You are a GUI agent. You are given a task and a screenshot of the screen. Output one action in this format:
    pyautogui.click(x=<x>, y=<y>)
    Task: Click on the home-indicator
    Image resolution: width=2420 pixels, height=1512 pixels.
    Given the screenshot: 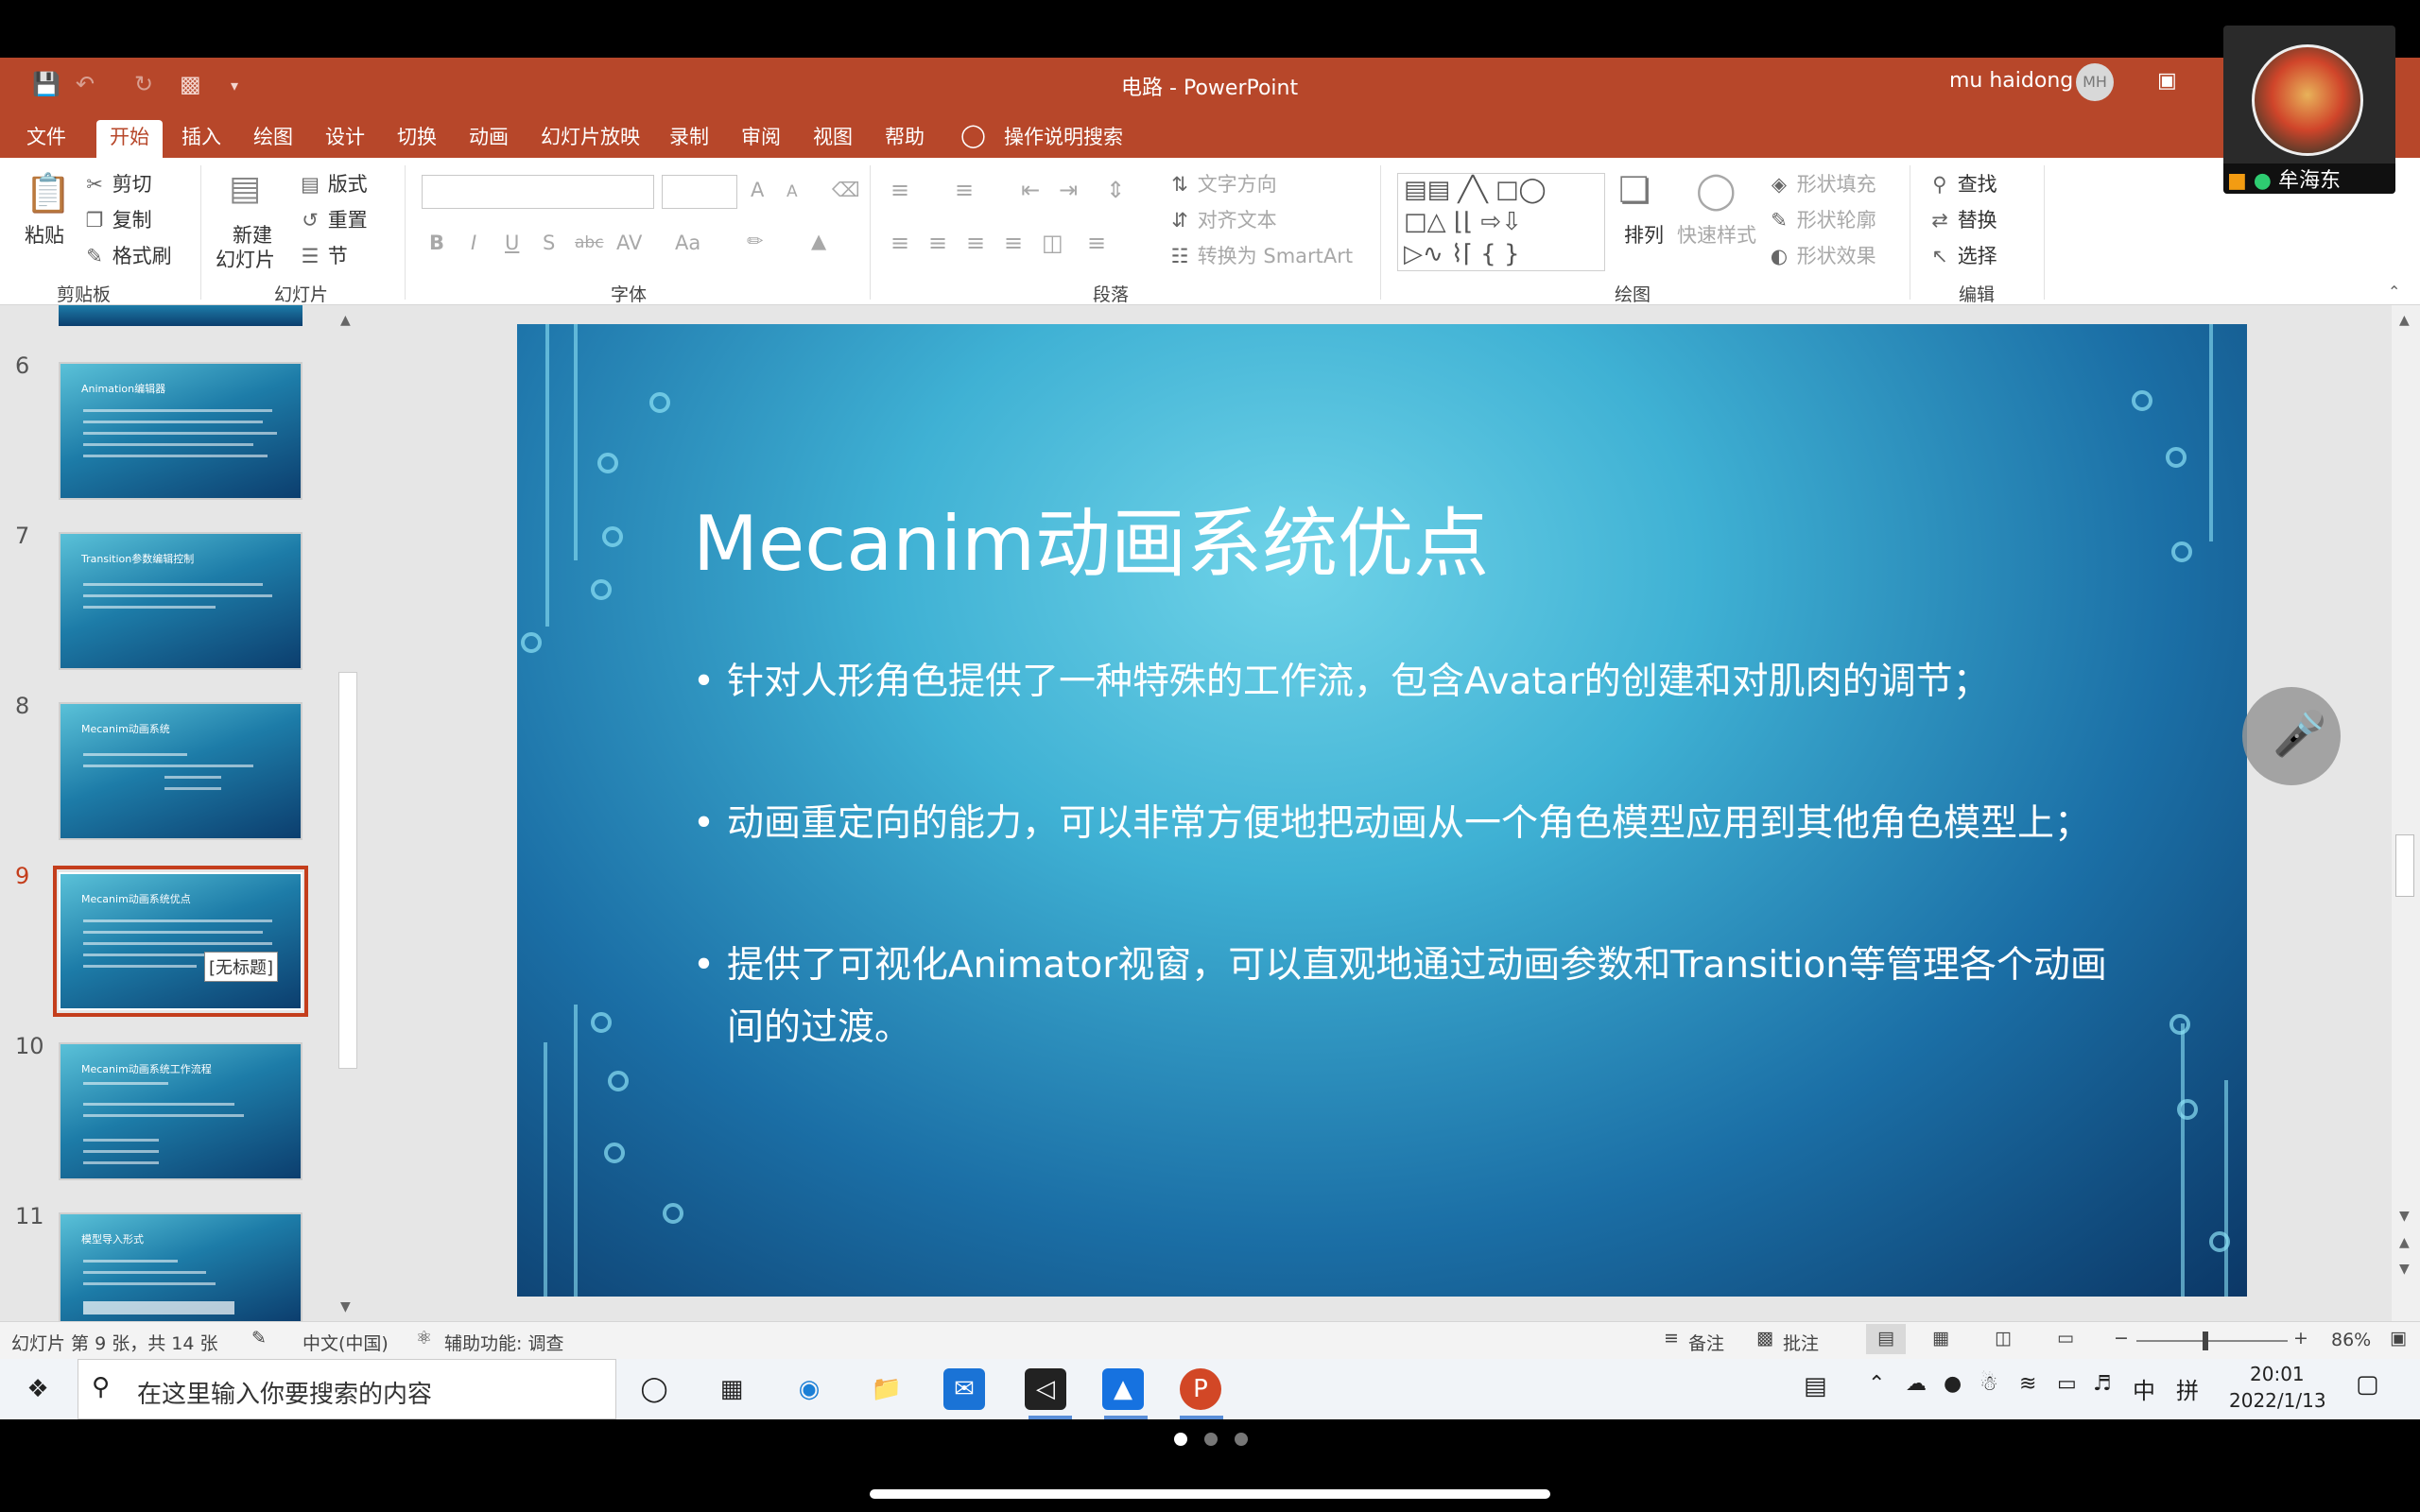 What is the action you would take?
    pyautogui.click(x=1210, y=1494)
    